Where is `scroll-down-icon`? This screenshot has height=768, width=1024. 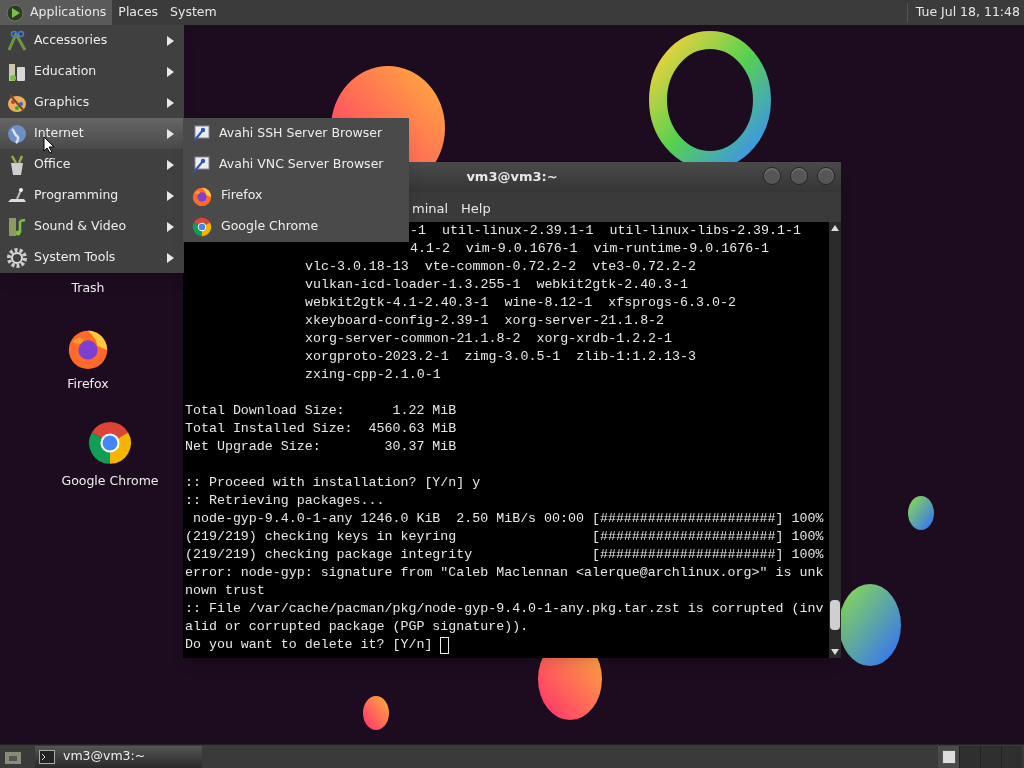 scroll-down-icon is located at coordinates (835, 652).